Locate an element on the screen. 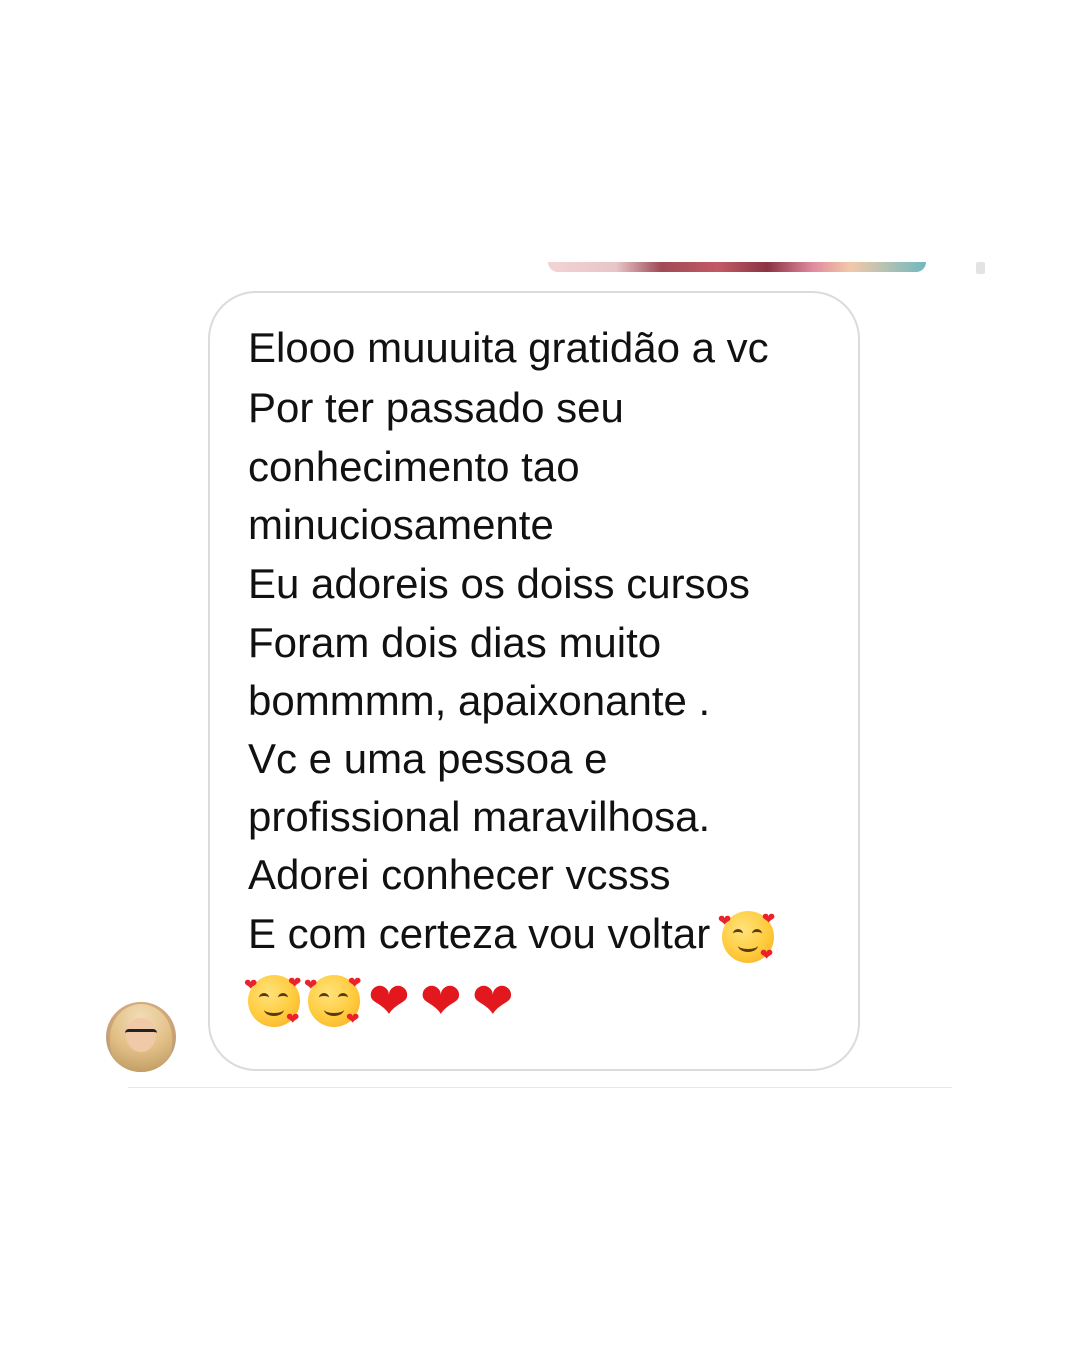 The image size is (1080, 1350). message-line: Elooo muuuita gratidão a vc is located at coordinates (508, 347).